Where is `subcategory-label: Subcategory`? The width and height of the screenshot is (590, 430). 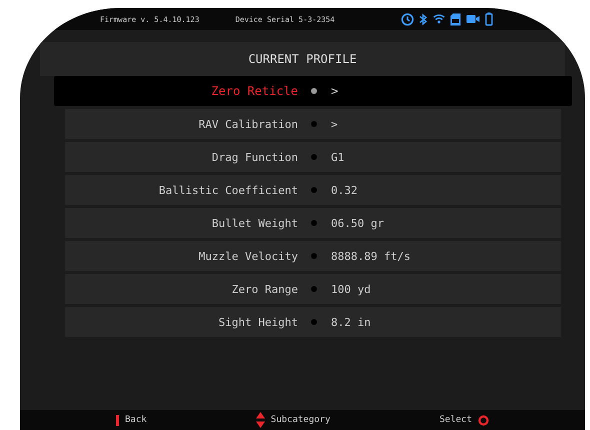
subcategory-label: Subcategory is located at coordinates (300, 420).